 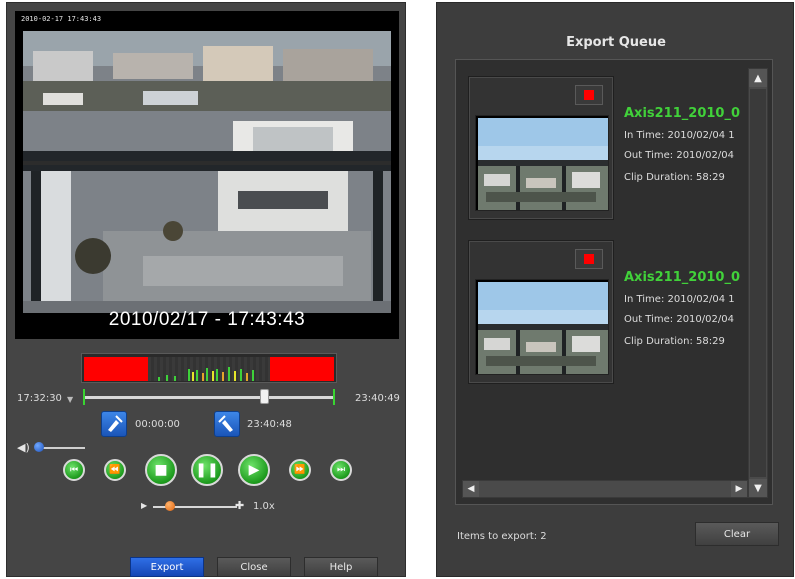 I want to click on video-overlay-timestamp: 2010-02-17 17:43:43, so click(x=61, y=19).